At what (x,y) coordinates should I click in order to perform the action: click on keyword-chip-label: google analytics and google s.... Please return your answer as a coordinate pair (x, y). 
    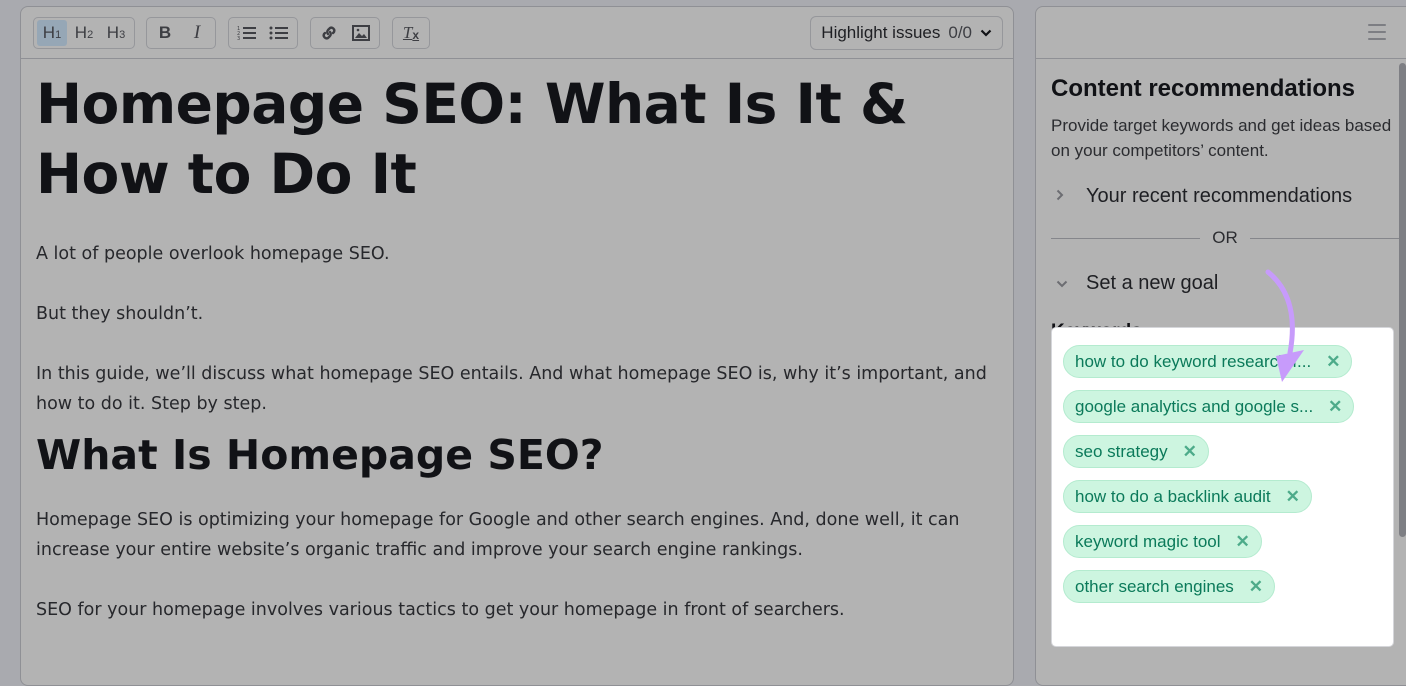
    Looking at the image, I should click on (1194, 406).